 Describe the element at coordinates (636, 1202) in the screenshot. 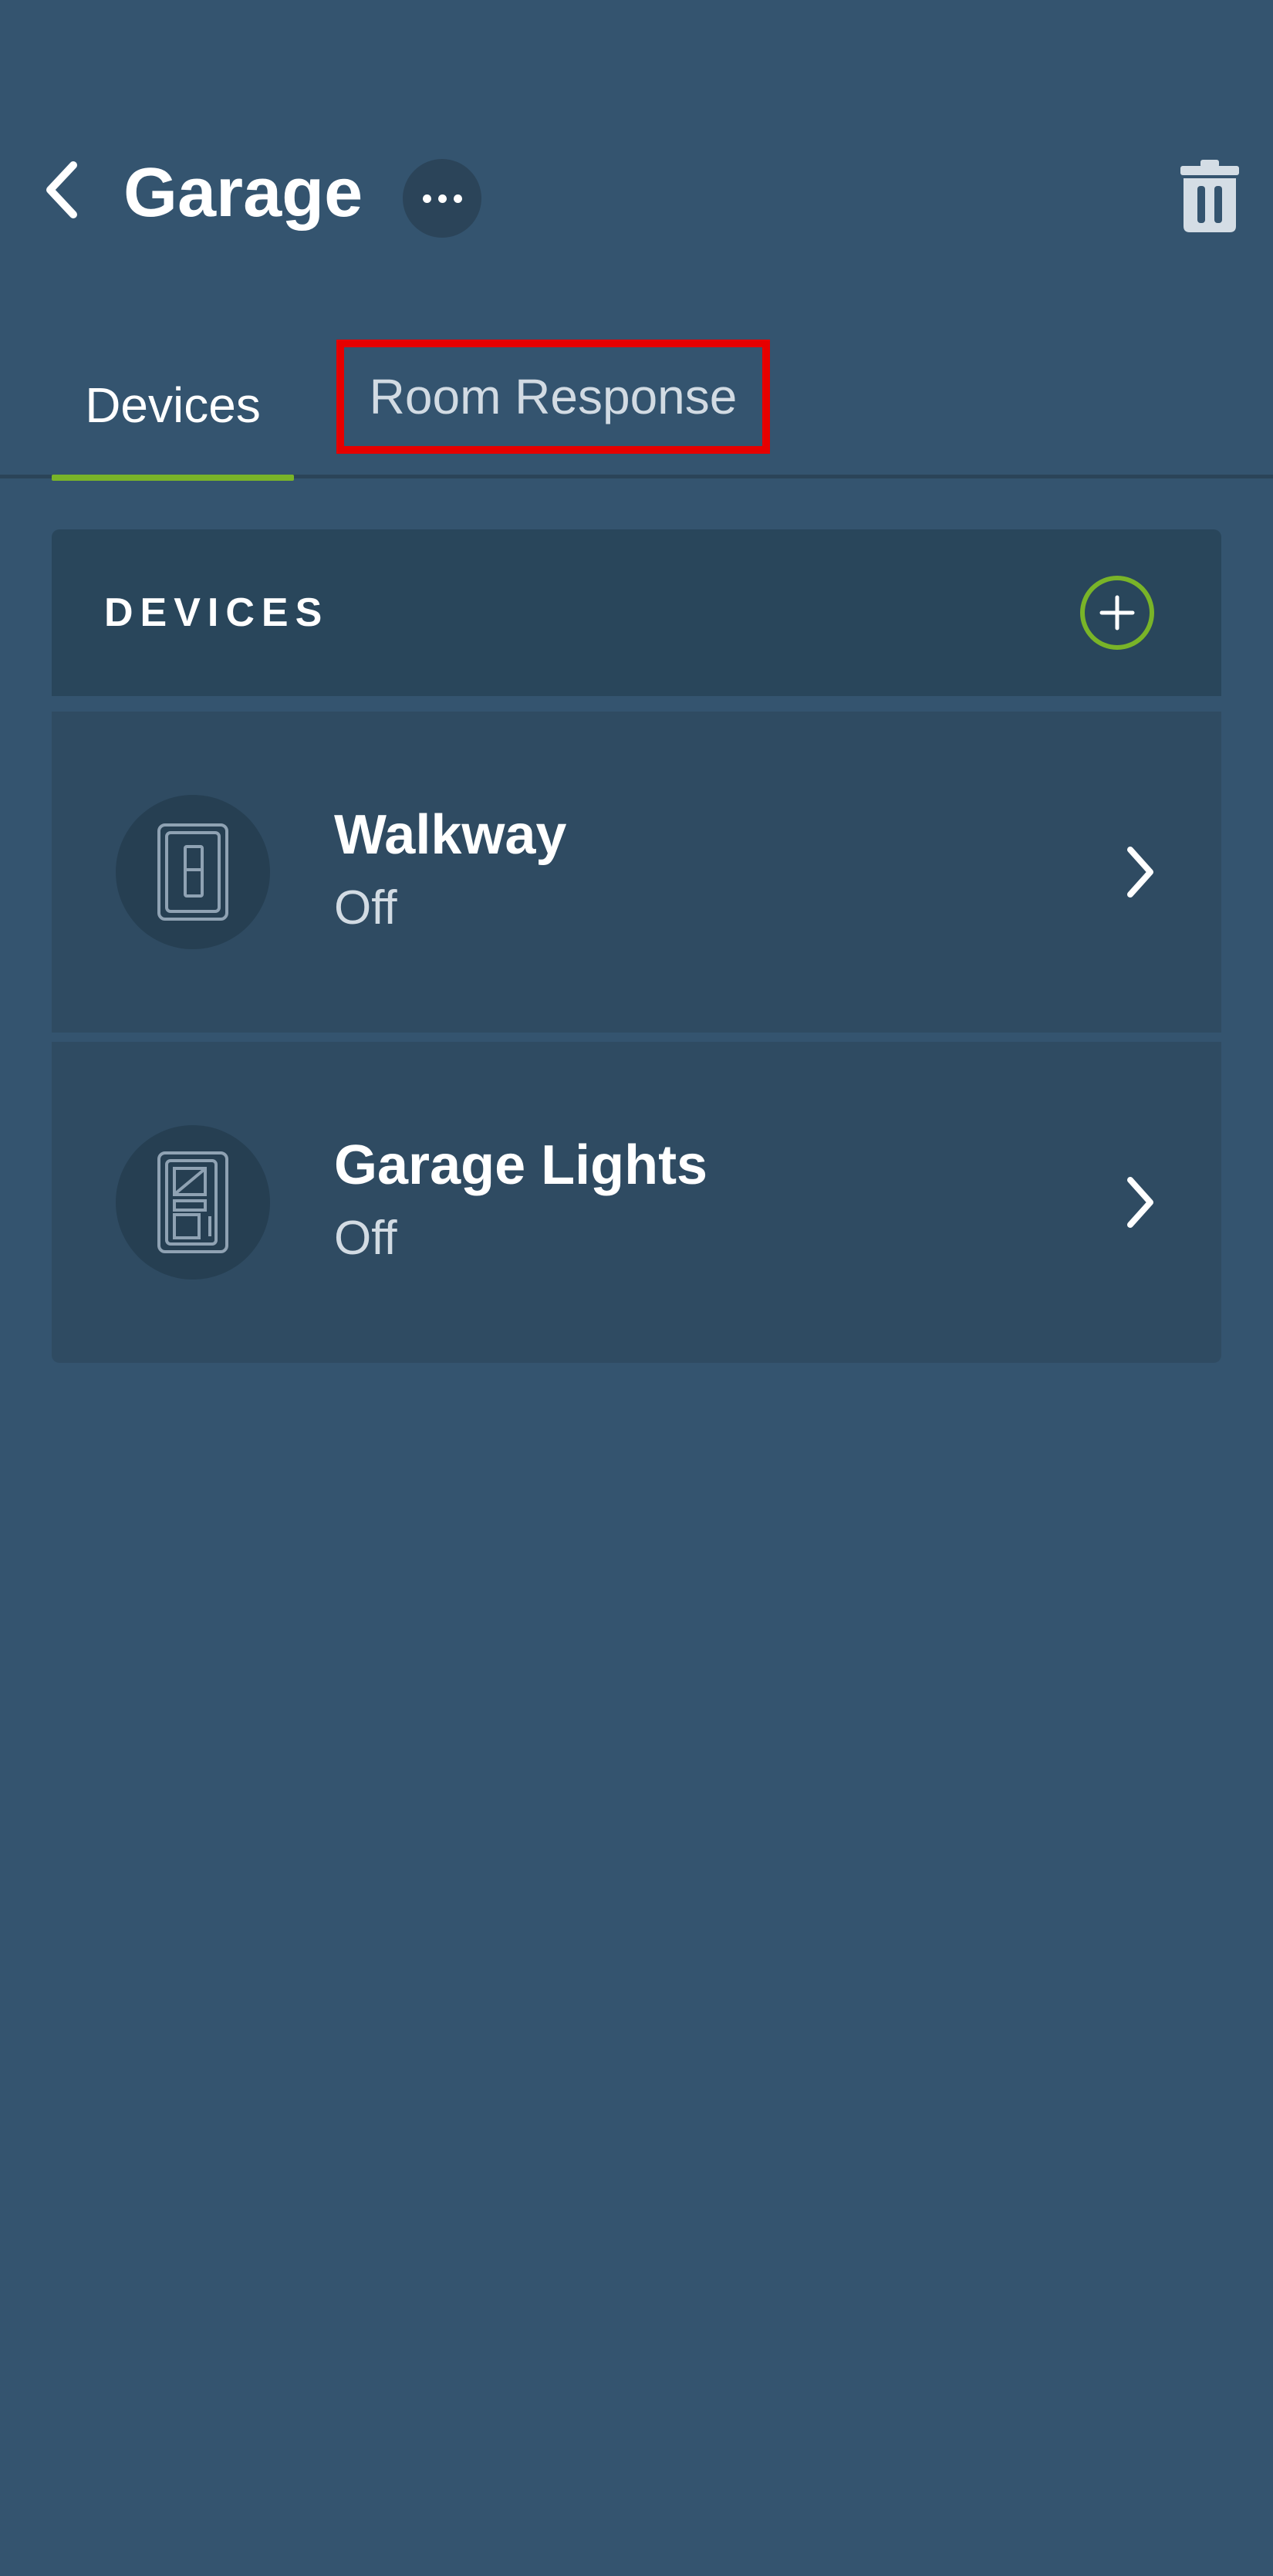

I see `device-row-garage-lights: Garage Lights Off` at that location.